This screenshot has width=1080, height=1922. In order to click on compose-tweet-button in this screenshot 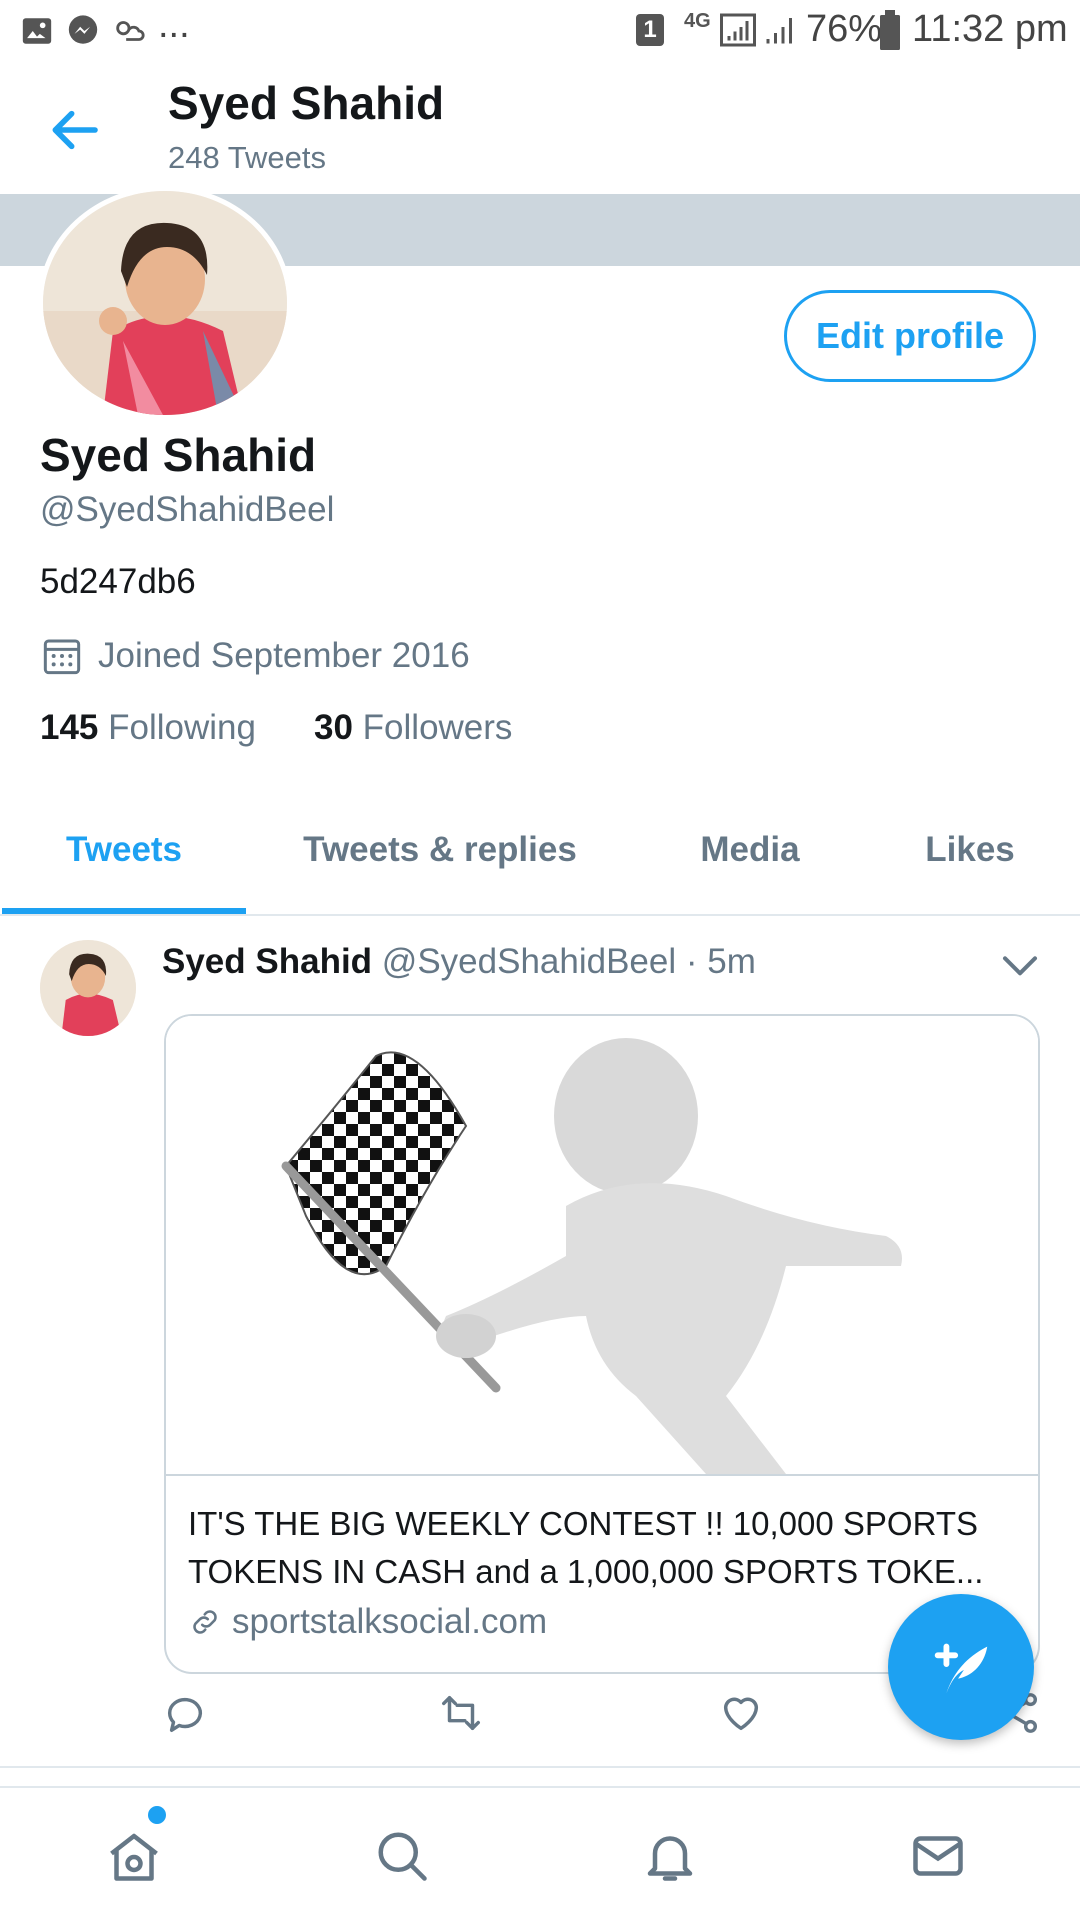, I will do `click(961, 1667)`.